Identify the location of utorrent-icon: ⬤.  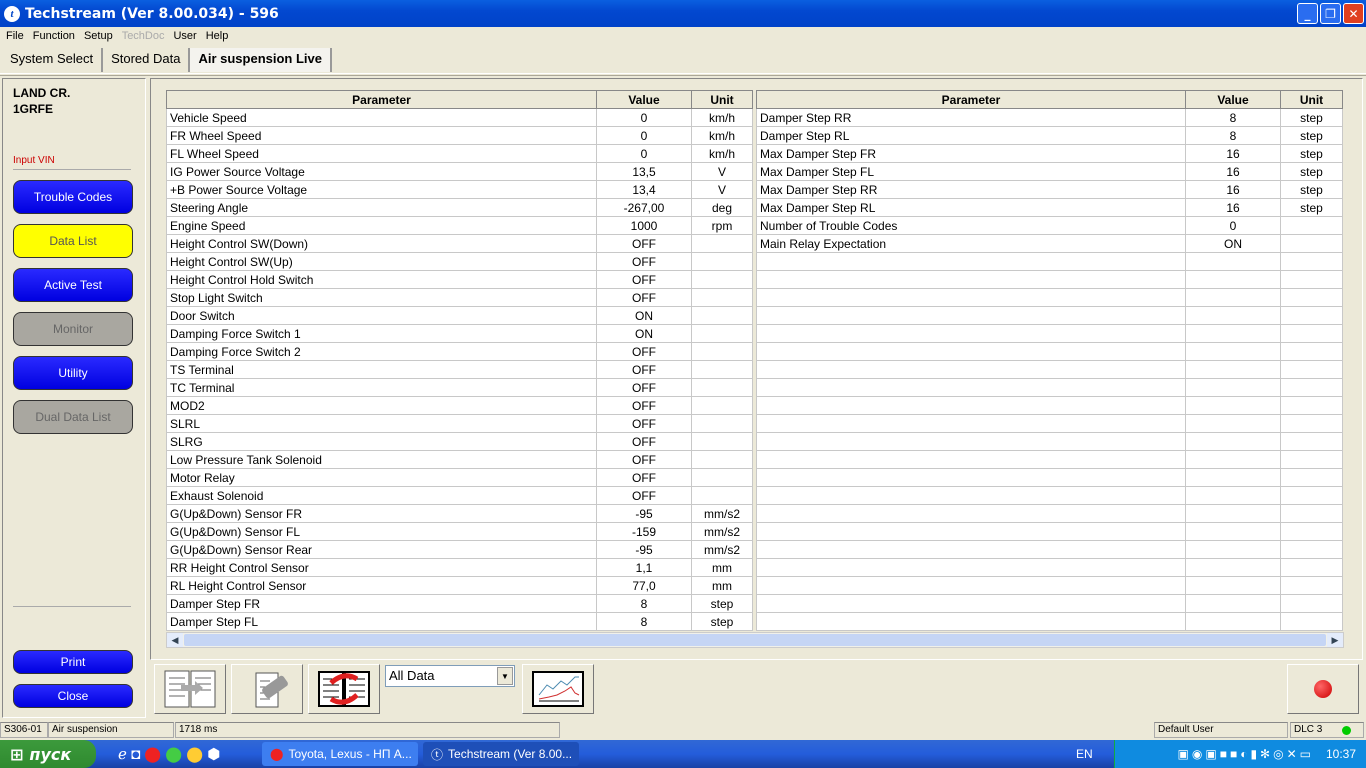
(173, 754).